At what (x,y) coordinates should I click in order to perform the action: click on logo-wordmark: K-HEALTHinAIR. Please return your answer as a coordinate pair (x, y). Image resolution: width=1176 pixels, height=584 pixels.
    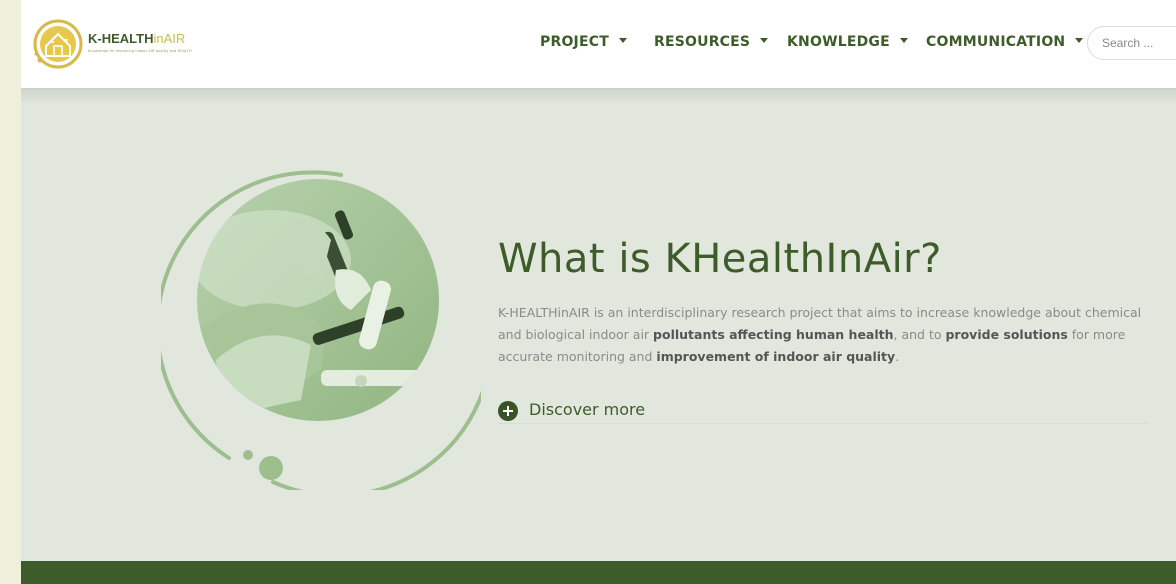
    Looking at the image, I should click on (137, 38).